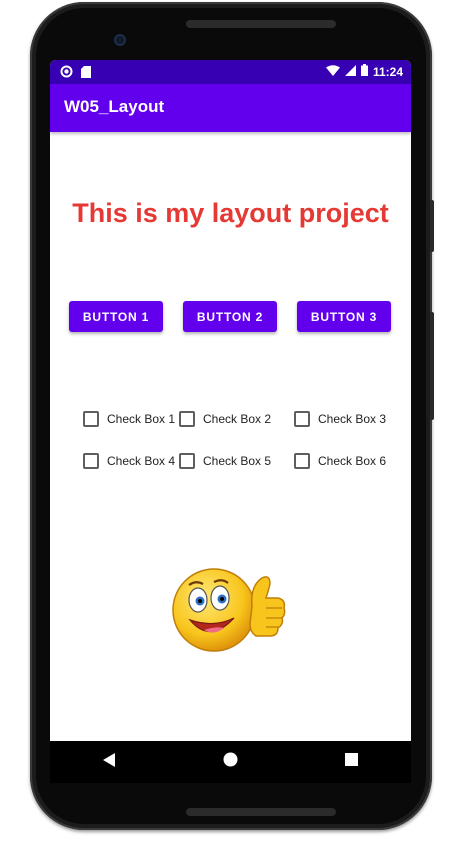  What do you see at coordinates (230, 316) in the screenshot?
I see `button-2: BUTTON 2` at bounding box center [230, 316].